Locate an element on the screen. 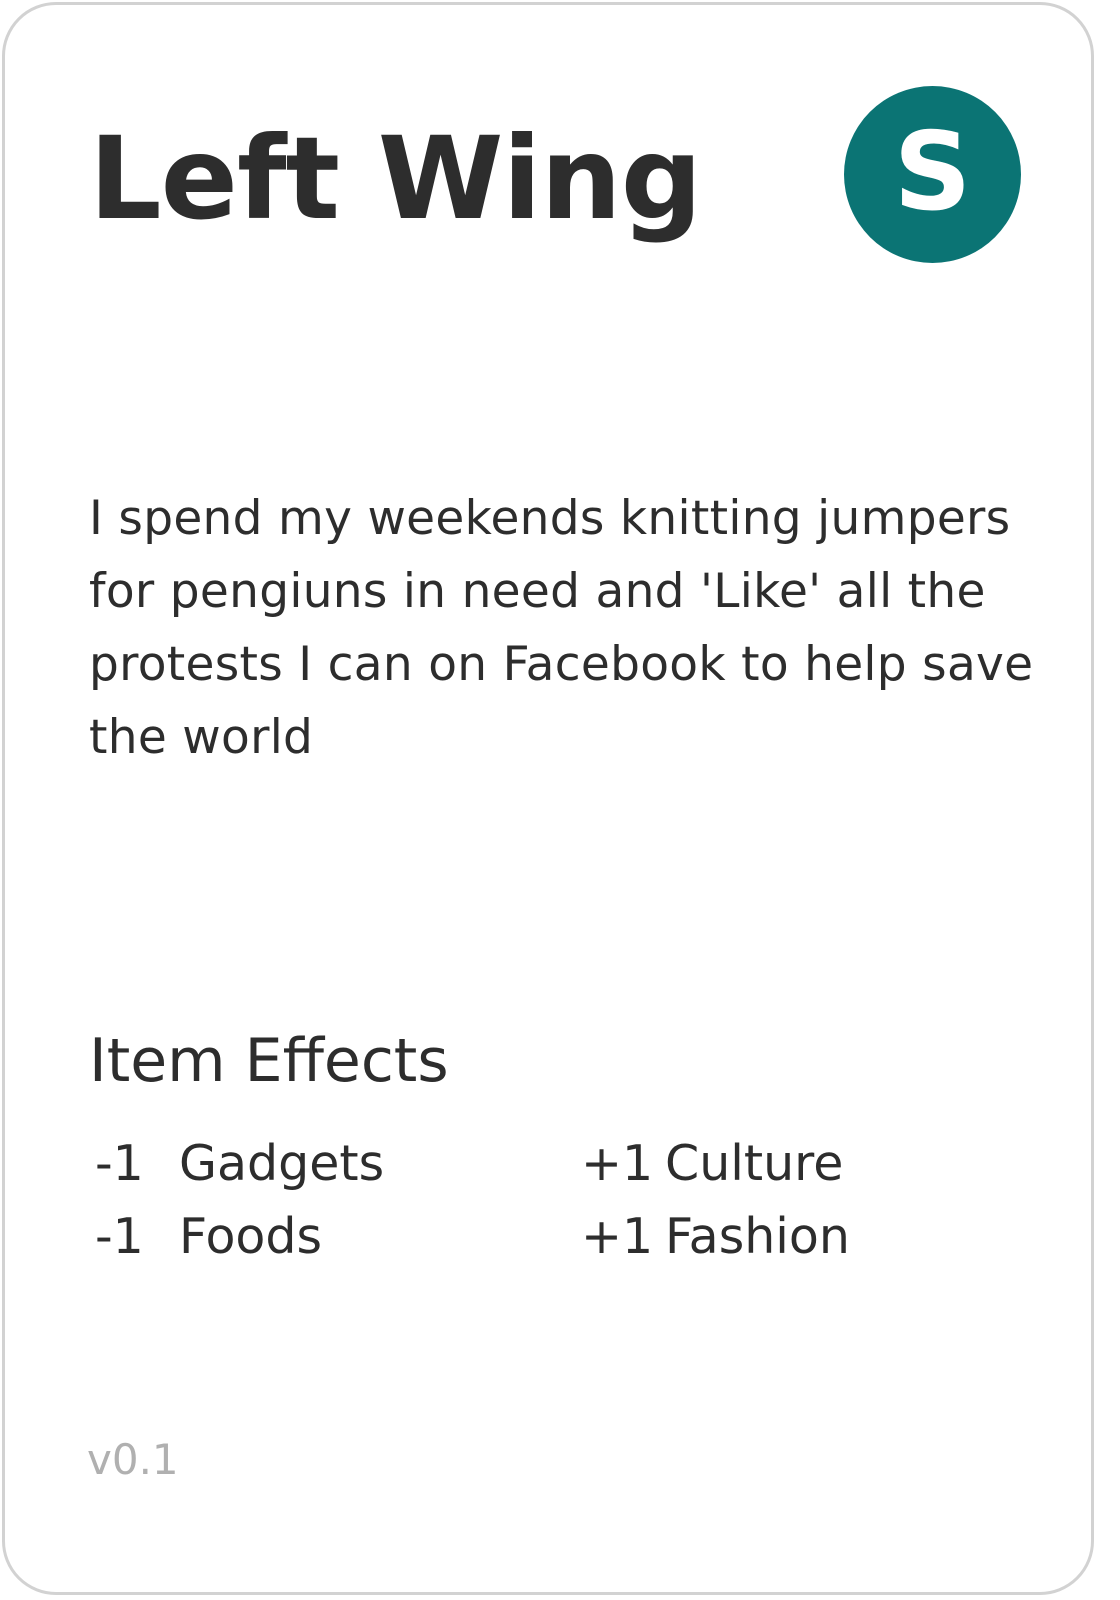  effect-label: Foods is located at coordinates (251, 1236).